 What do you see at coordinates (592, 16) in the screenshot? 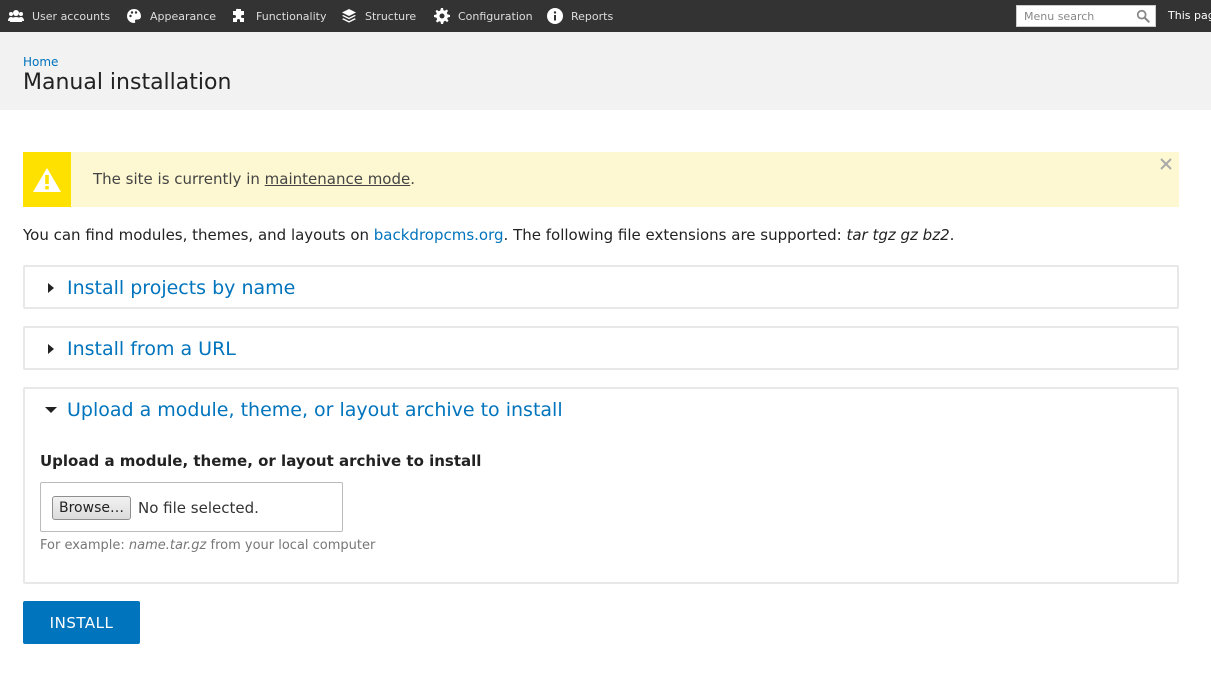
I see `toolbar-item-label: Reports` at bounding box center [592, 16].